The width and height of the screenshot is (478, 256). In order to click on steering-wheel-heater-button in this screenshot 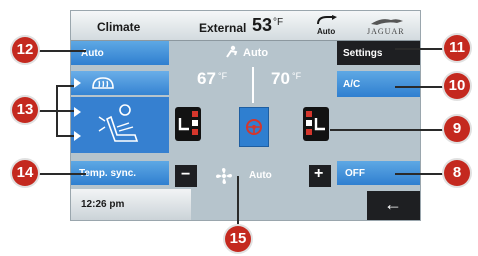, I will do `click(254, 127)`.